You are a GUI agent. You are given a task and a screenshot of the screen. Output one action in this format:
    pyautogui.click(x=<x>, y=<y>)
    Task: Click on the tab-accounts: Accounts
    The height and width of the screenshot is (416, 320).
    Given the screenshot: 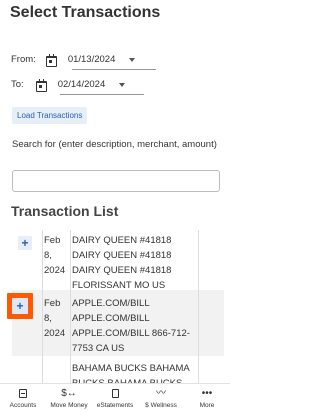 What is the action you would take?
    pyautogui.click(x=23, y=400)
    